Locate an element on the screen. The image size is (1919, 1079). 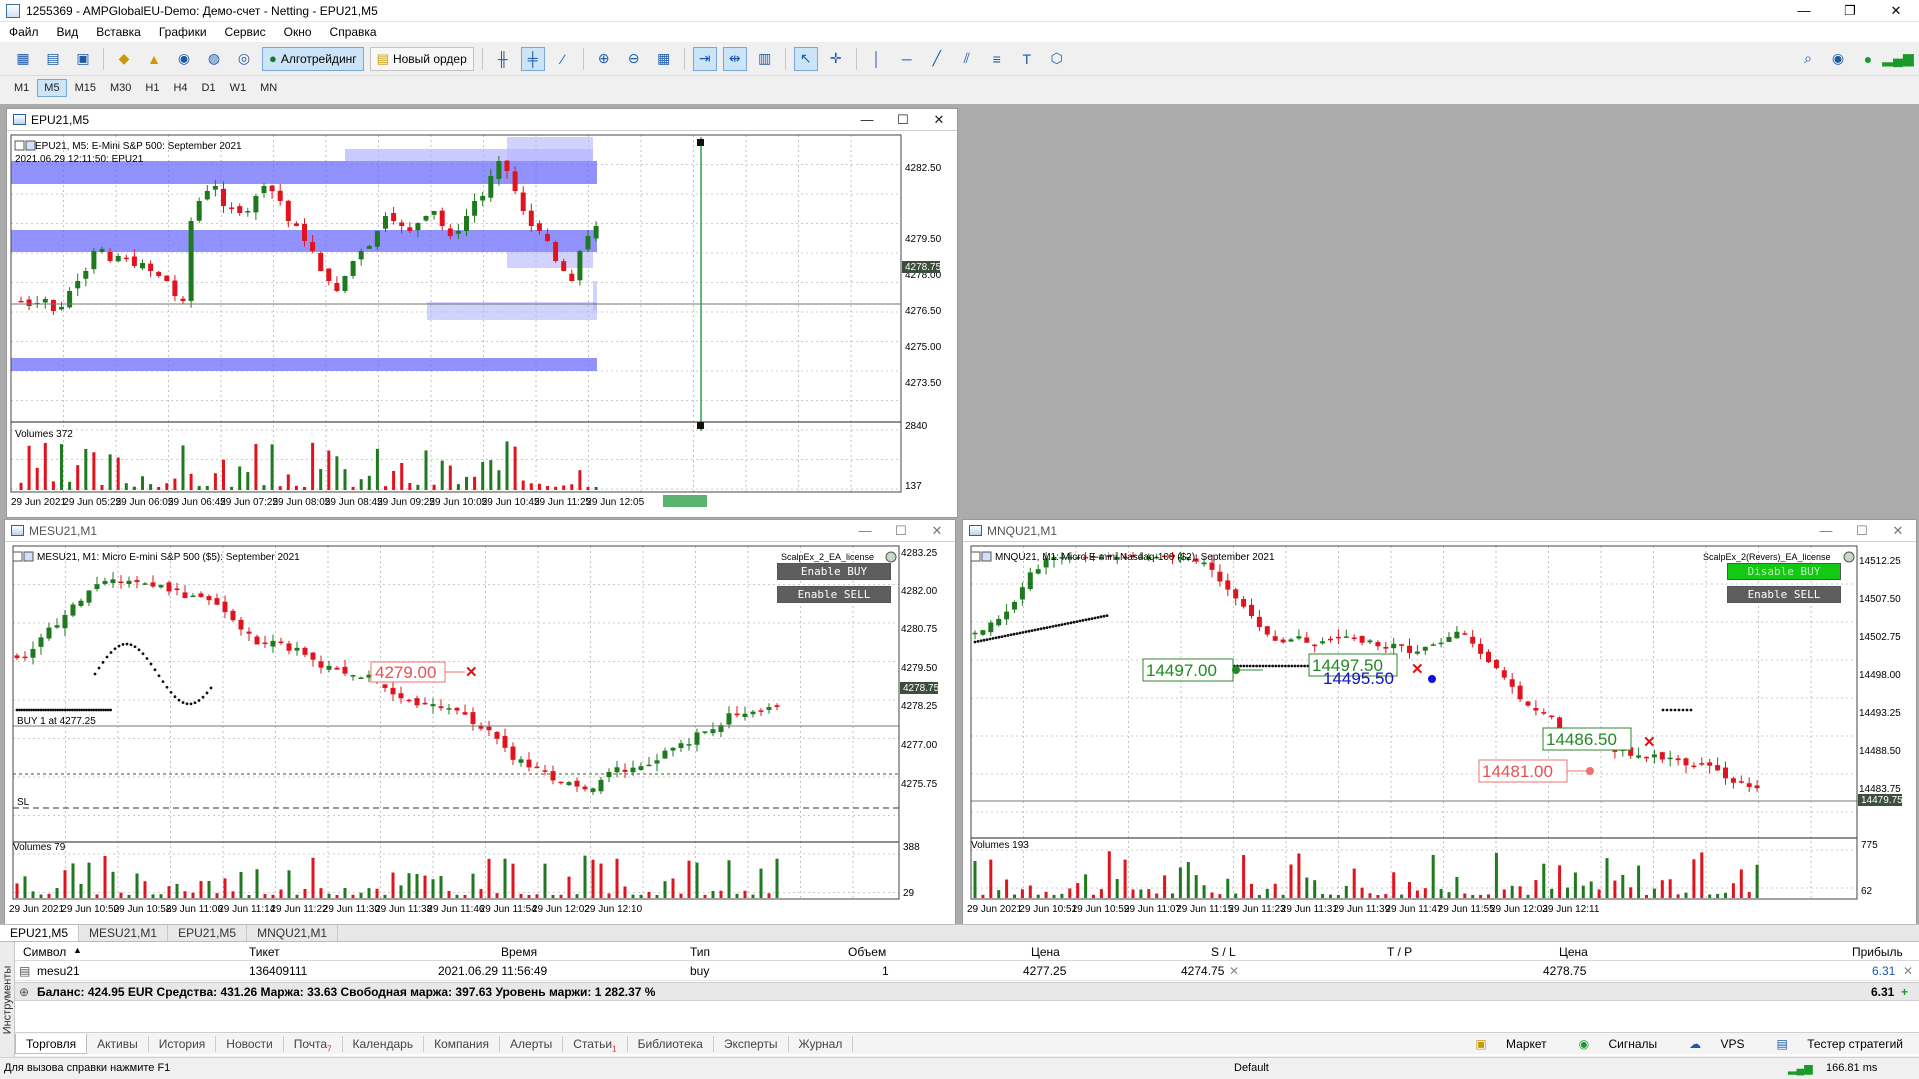
timeframe-w1: W1 is located at coordinates (238, 88).